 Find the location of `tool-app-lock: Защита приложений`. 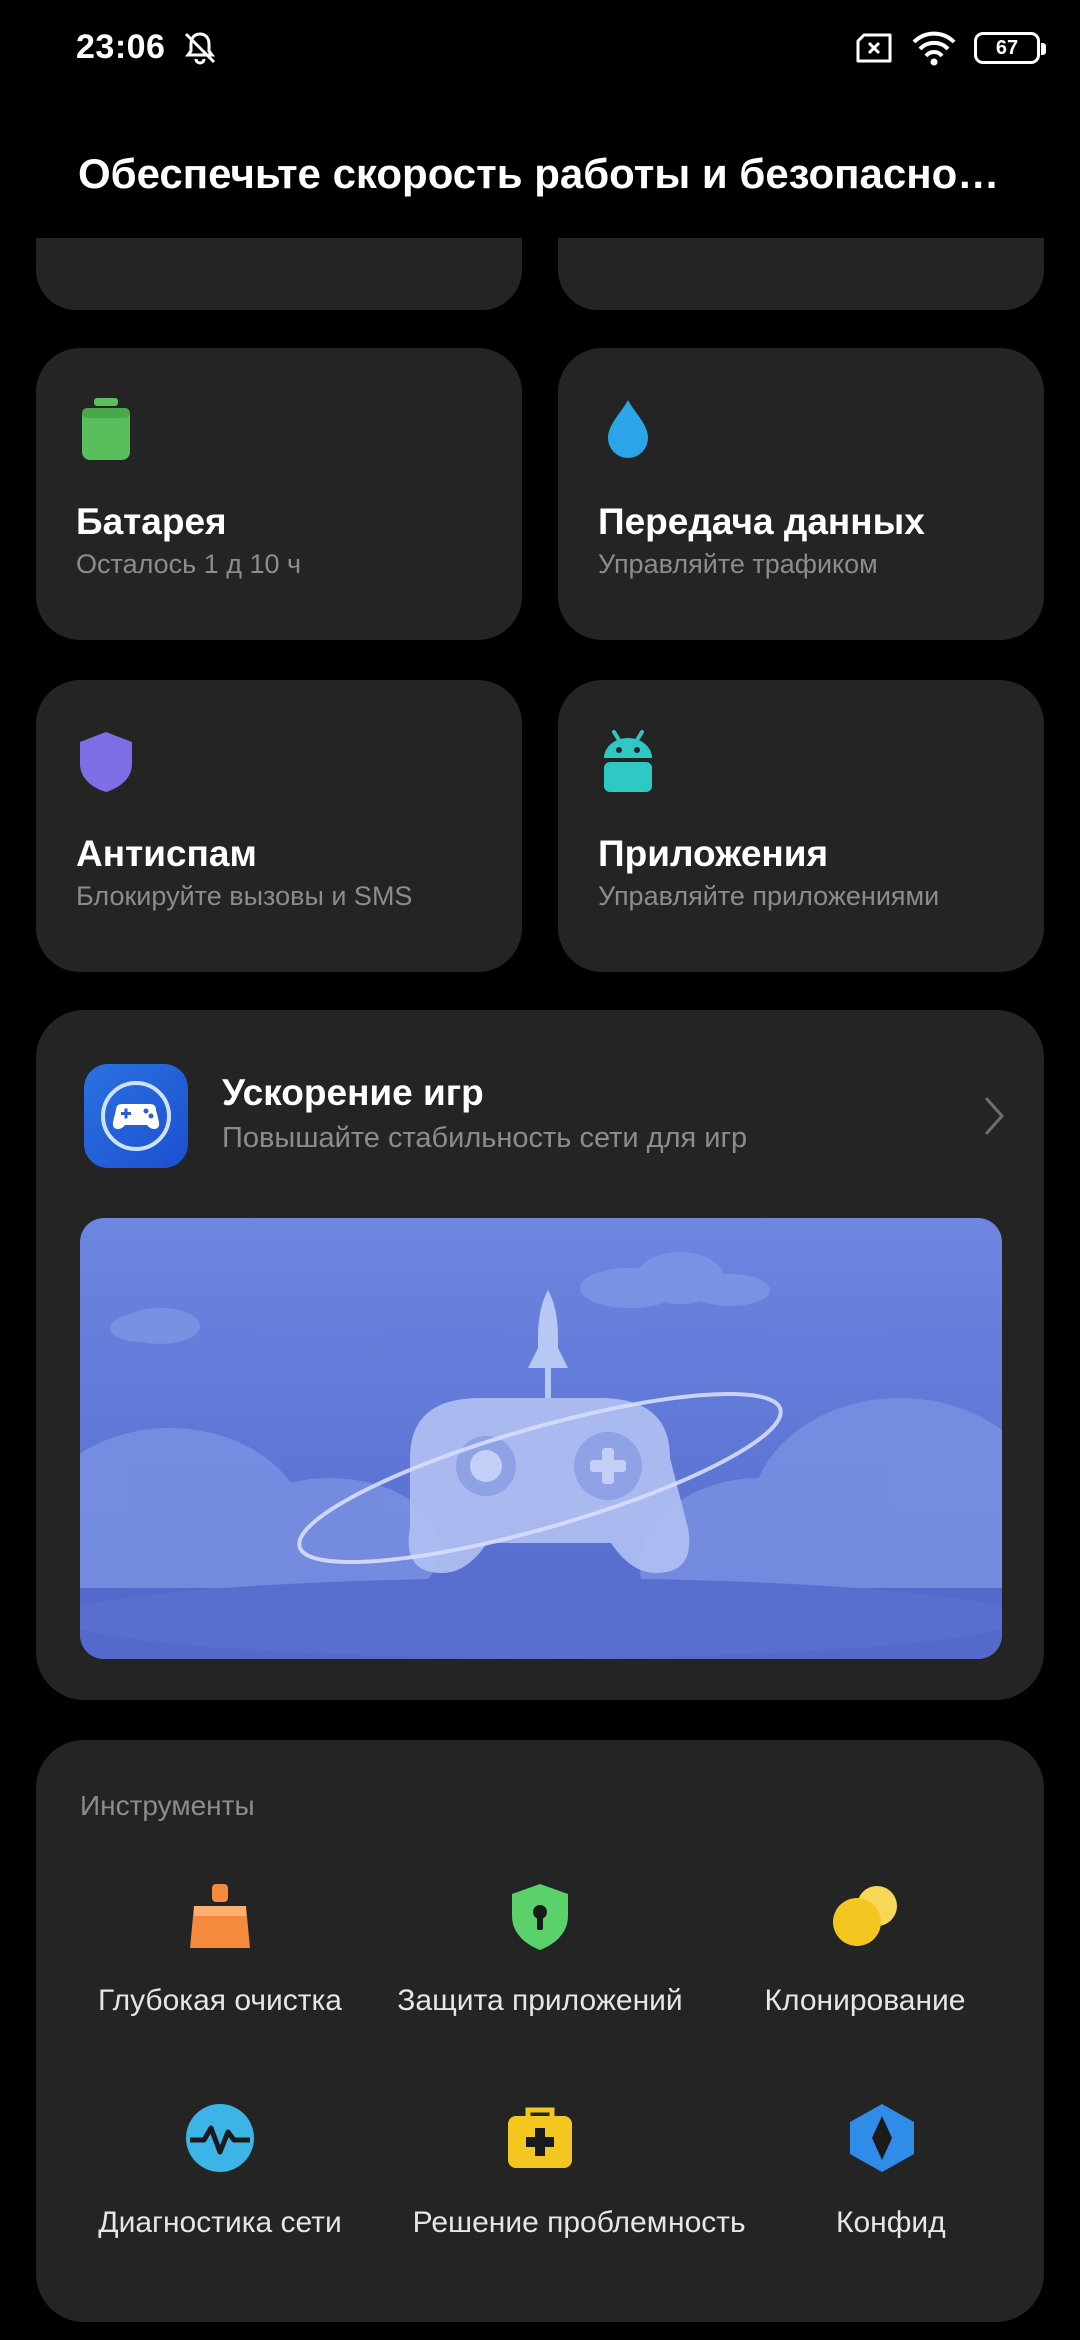

tool-app-lock: Защита приложений is located at coordinates (540, 1955).